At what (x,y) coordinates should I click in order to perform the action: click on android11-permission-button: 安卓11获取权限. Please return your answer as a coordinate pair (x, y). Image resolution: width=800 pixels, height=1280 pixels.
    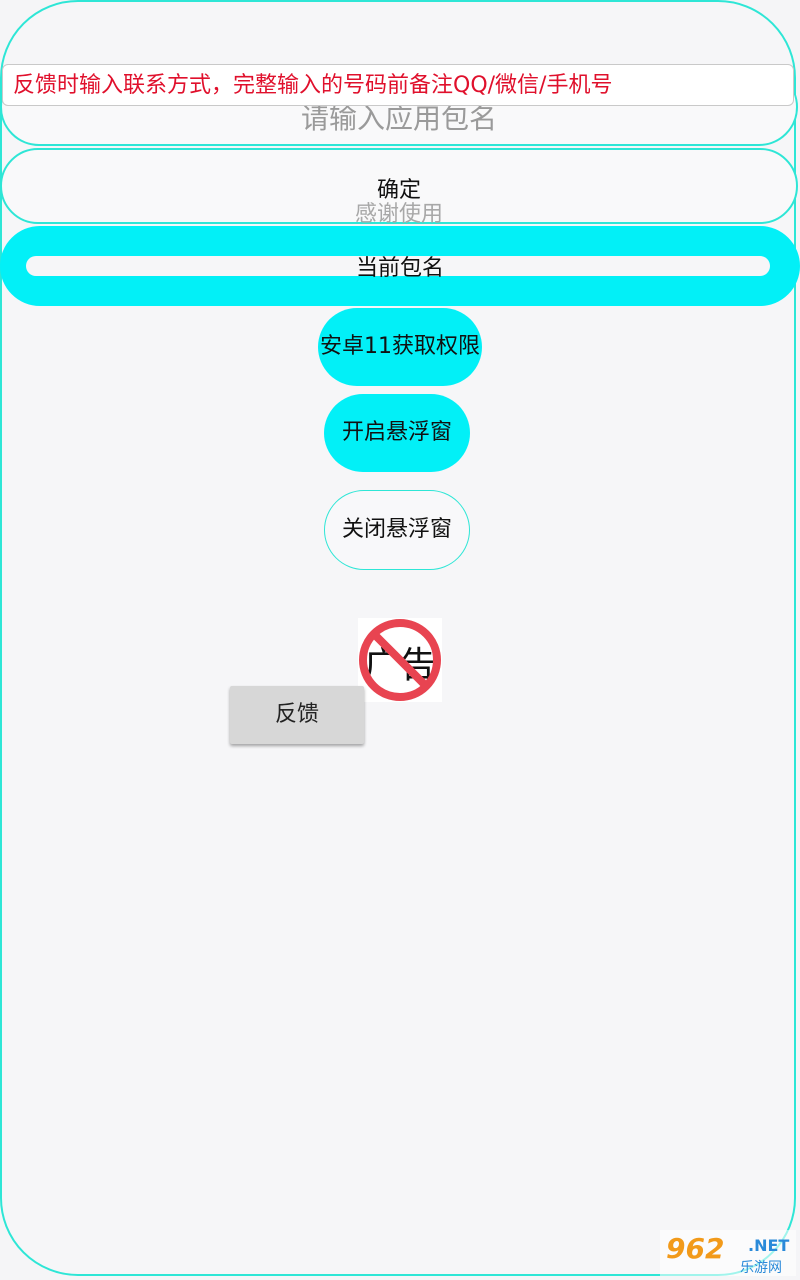
    Looking at the image, I should click on (400, 347).